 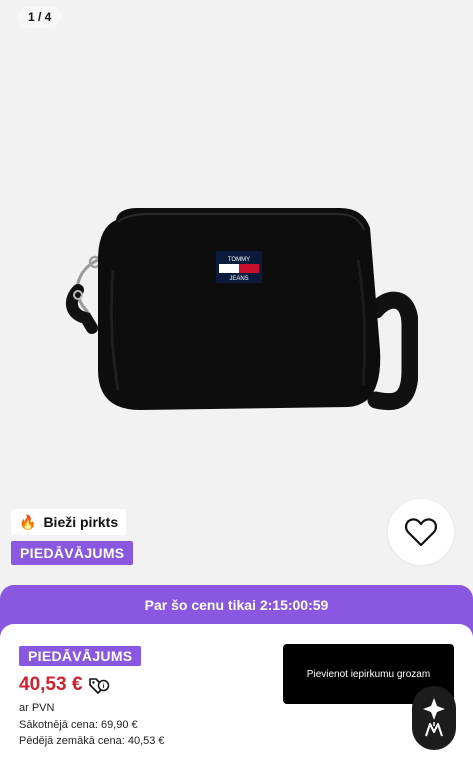 I want to click on assistant-logo-icon, so click(x=434, y=717).